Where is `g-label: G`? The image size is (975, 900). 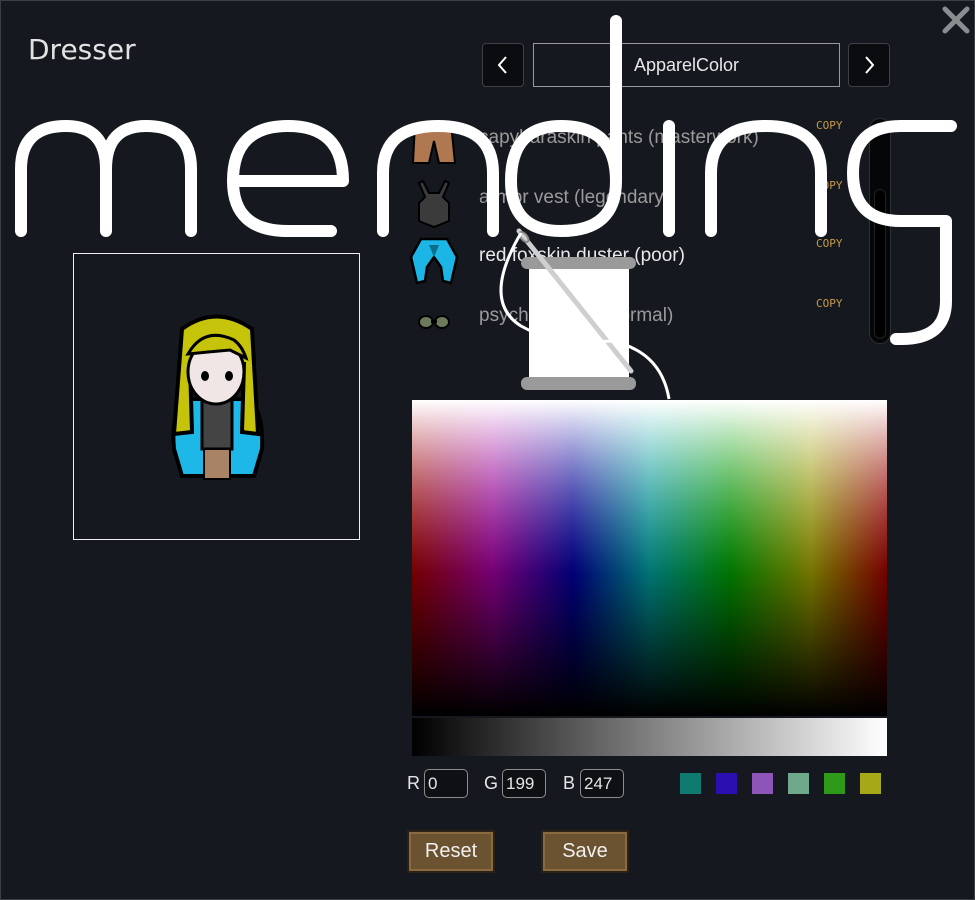
g-label: G is located at coordinates (491, 783).